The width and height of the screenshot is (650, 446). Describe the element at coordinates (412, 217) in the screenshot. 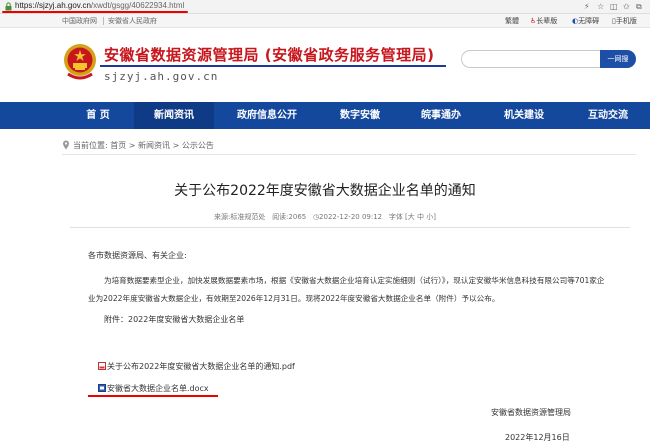

I see `font-size-switcher: 字体 [大 中 小]` at that location.